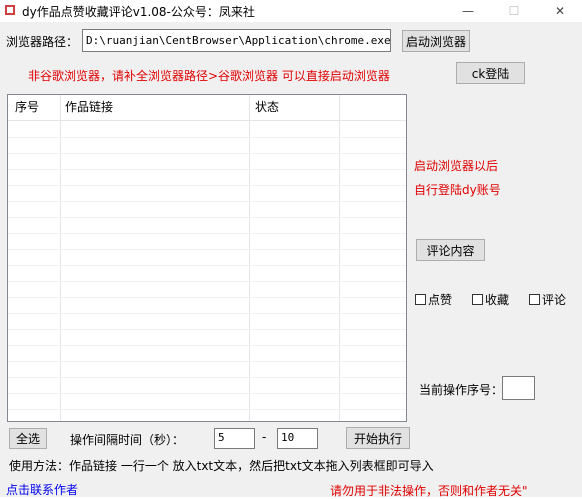 The image size is (582, 499). I want to click on interval-label: 操作间隔时间（秒）：, so click(127, 440).